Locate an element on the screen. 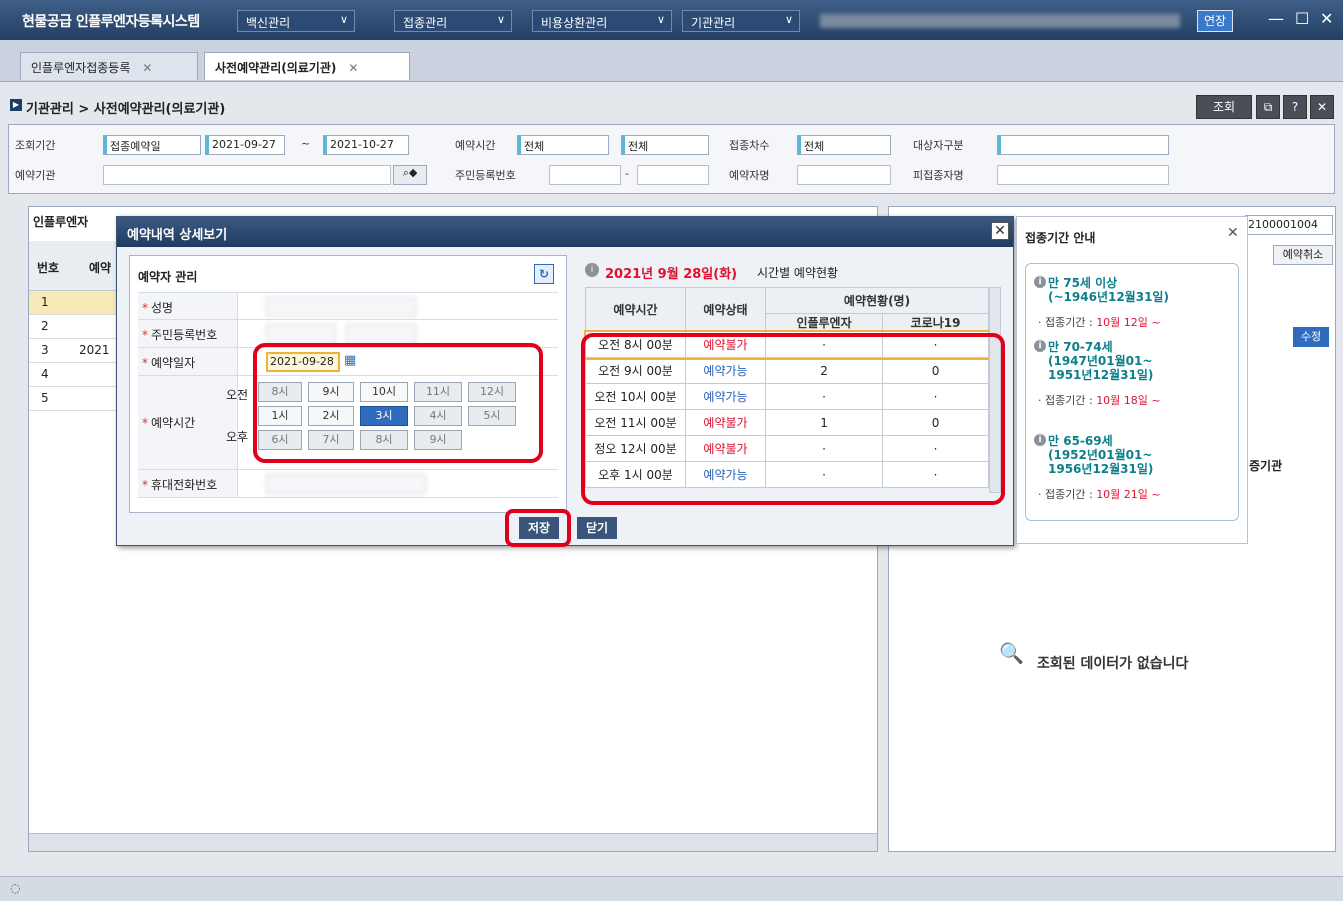 Image resolution: width=1343 pixels, height=901 pixels. breadcrumb-icon: ▶ is located at coordinates (16, 105).